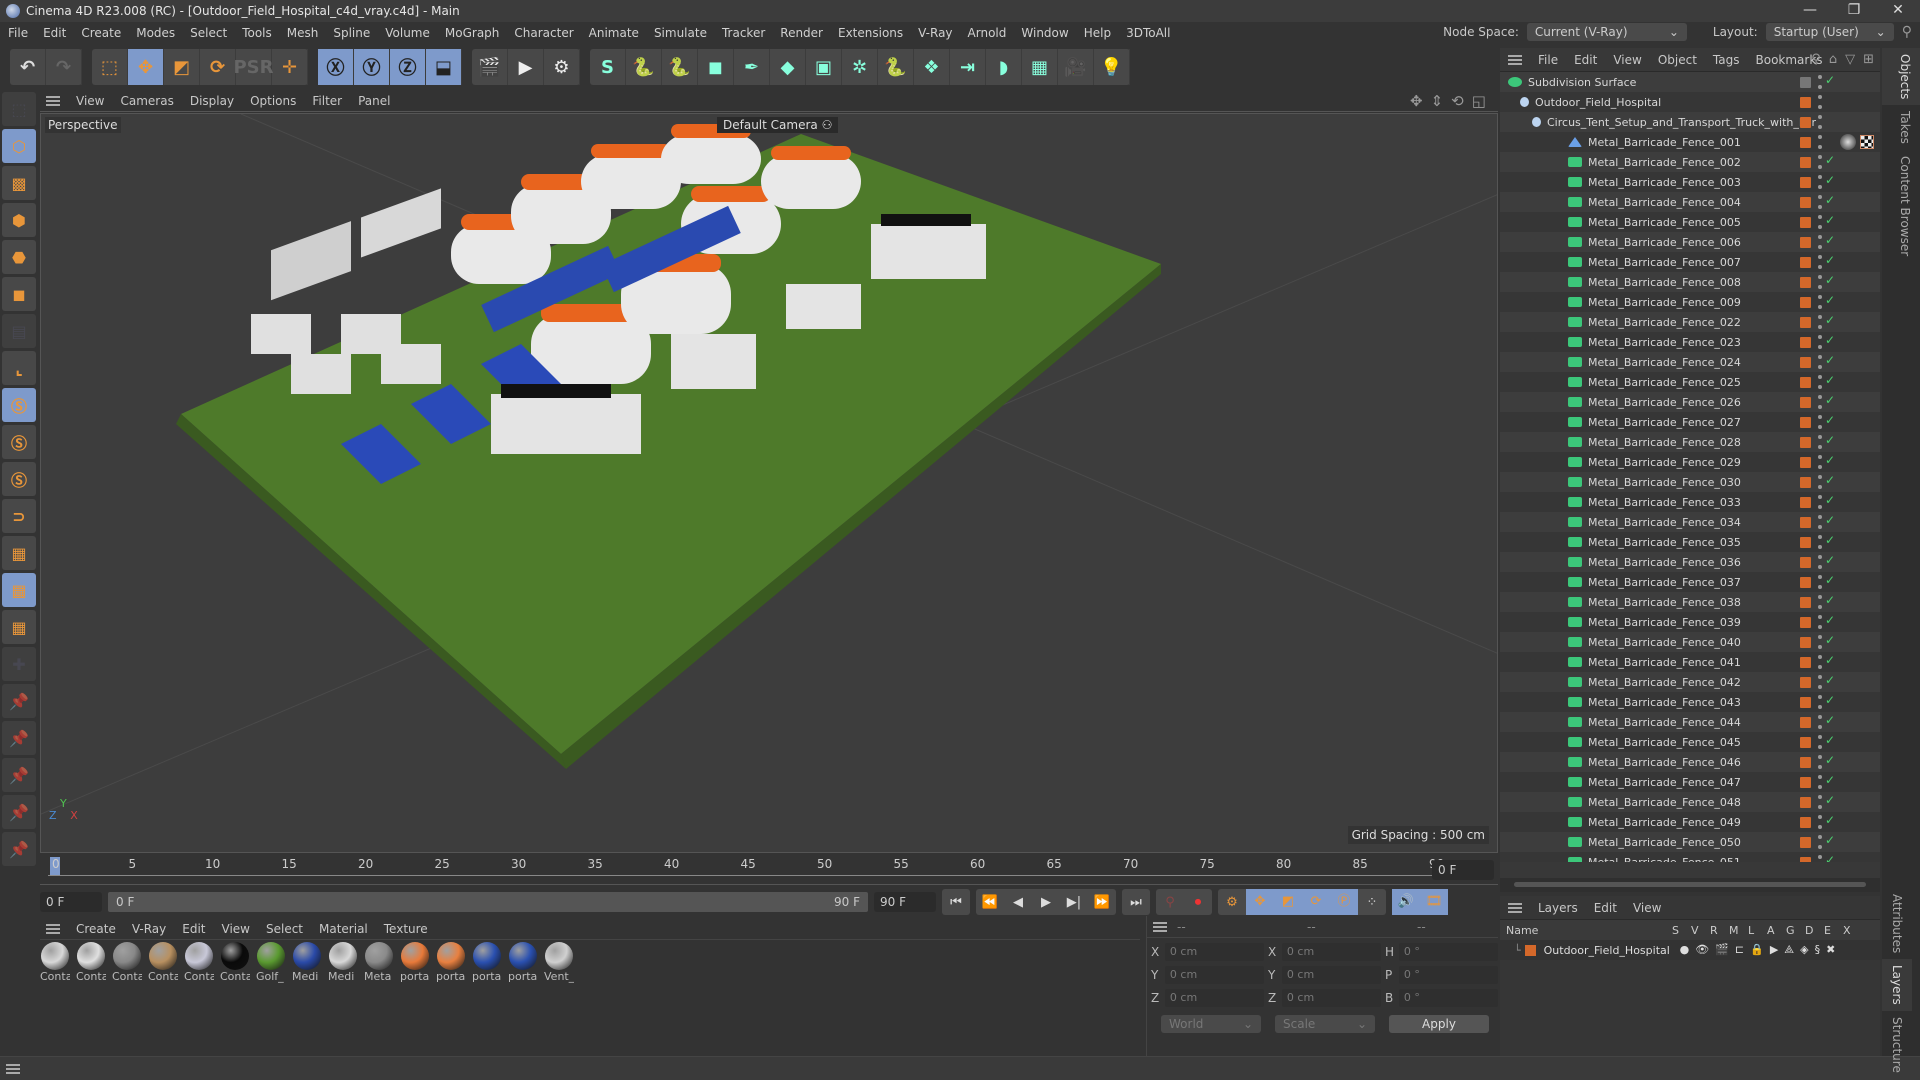  I want to click on menu-3dtoall: 3DToAll, so click(1148, 33).